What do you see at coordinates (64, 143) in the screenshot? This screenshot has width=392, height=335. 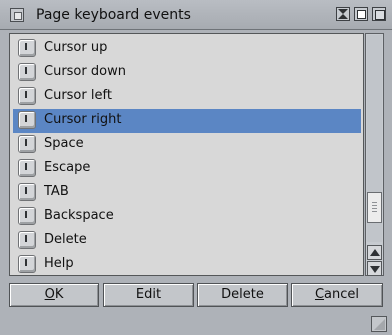 I see `list-item-label: Space` at bounding box center [64, 143].